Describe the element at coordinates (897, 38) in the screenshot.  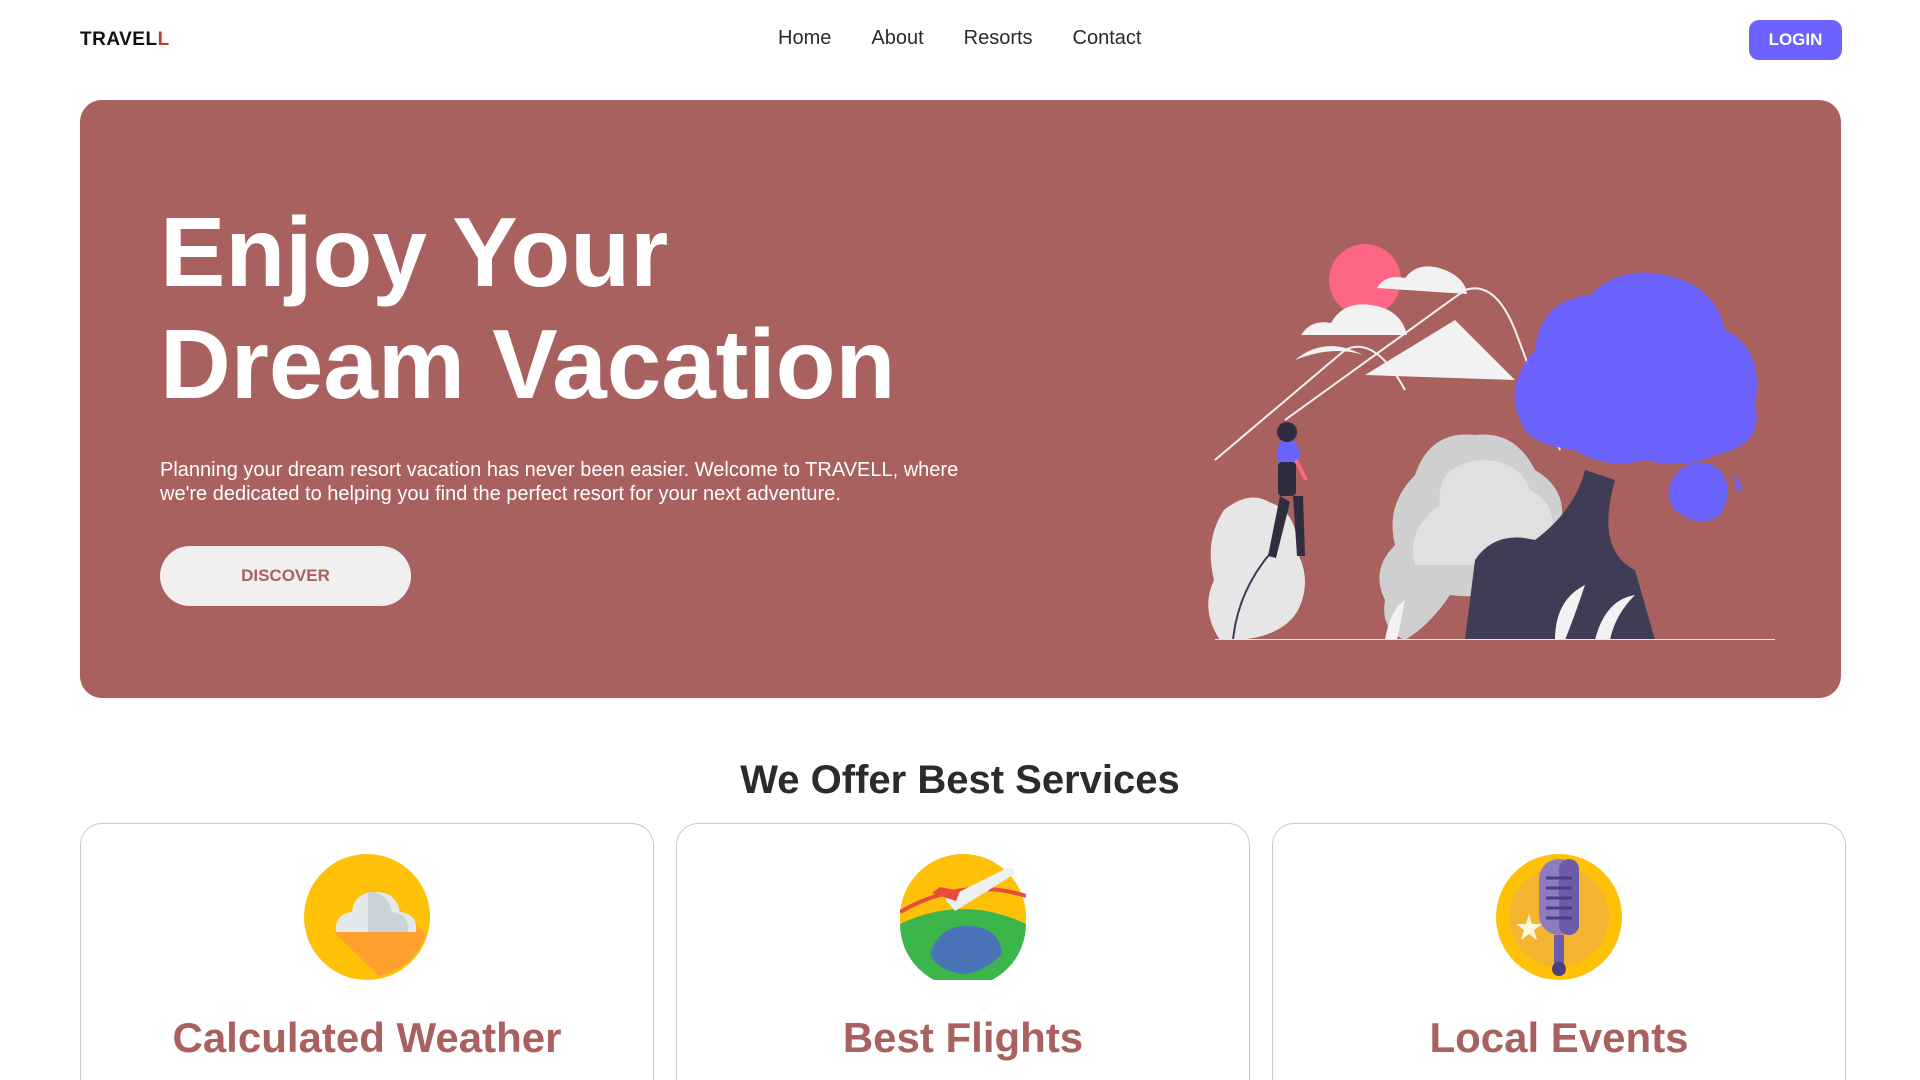
I see `nav-link-about: About` at that location.